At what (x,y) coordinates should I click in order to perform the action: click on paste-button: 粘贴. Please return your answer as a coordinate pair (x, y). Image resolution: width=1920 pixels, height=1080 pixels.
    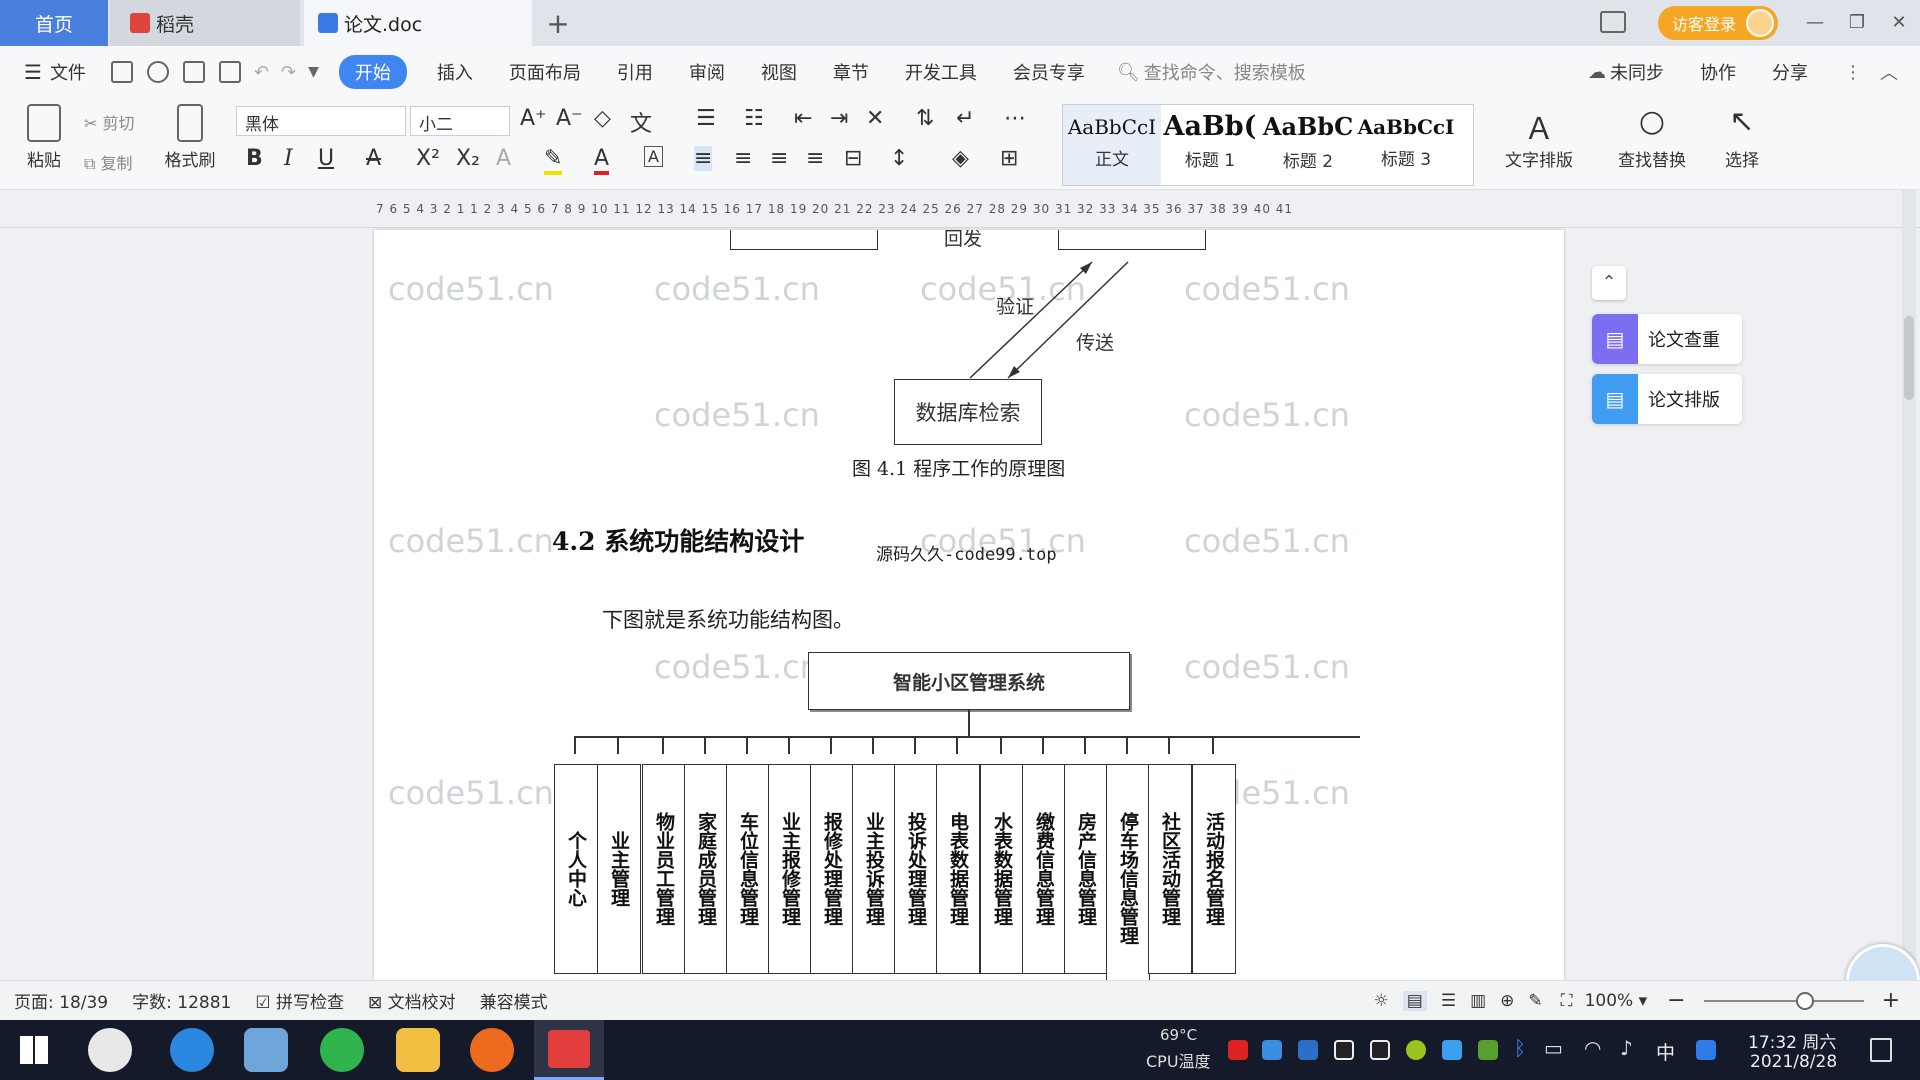
    Looking at the image, I should click on (44, 137).